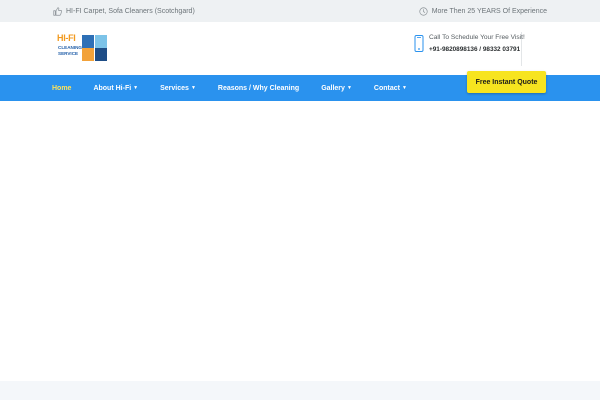  I want to click on tagline: HI-FI Carpet, Sofa Cleaners (Scotchgard), so click(124, 11).